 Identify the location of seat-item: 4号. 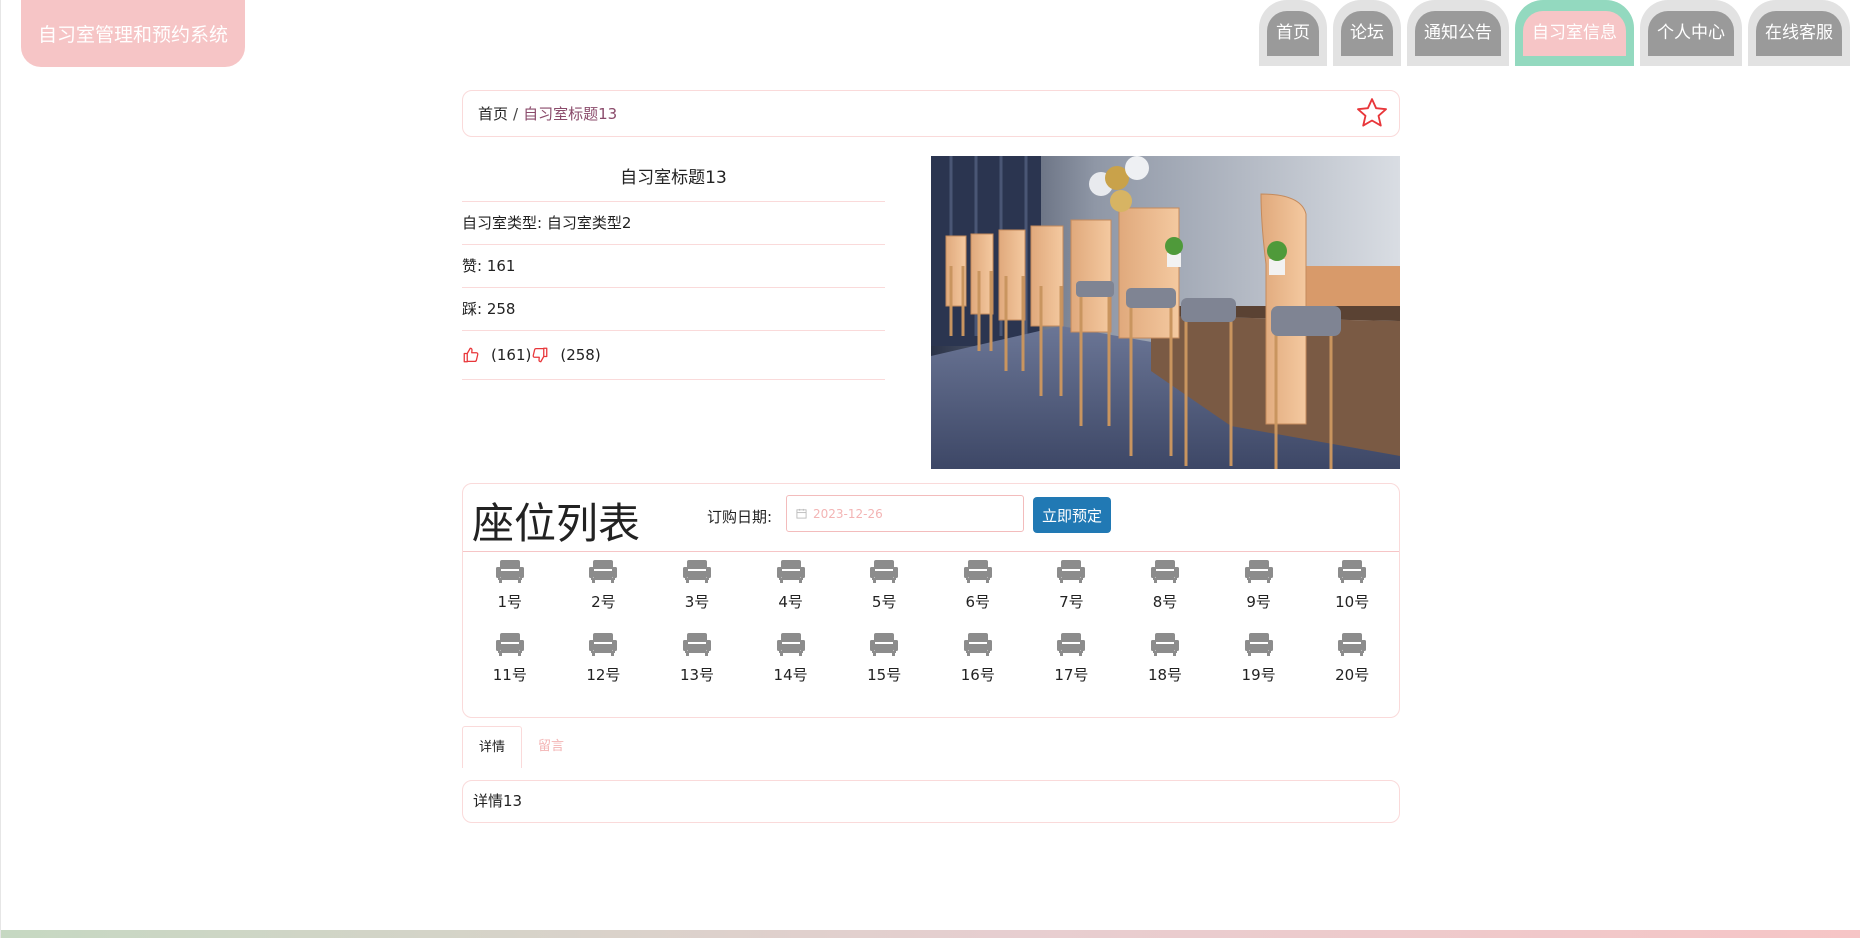
(791, 585).